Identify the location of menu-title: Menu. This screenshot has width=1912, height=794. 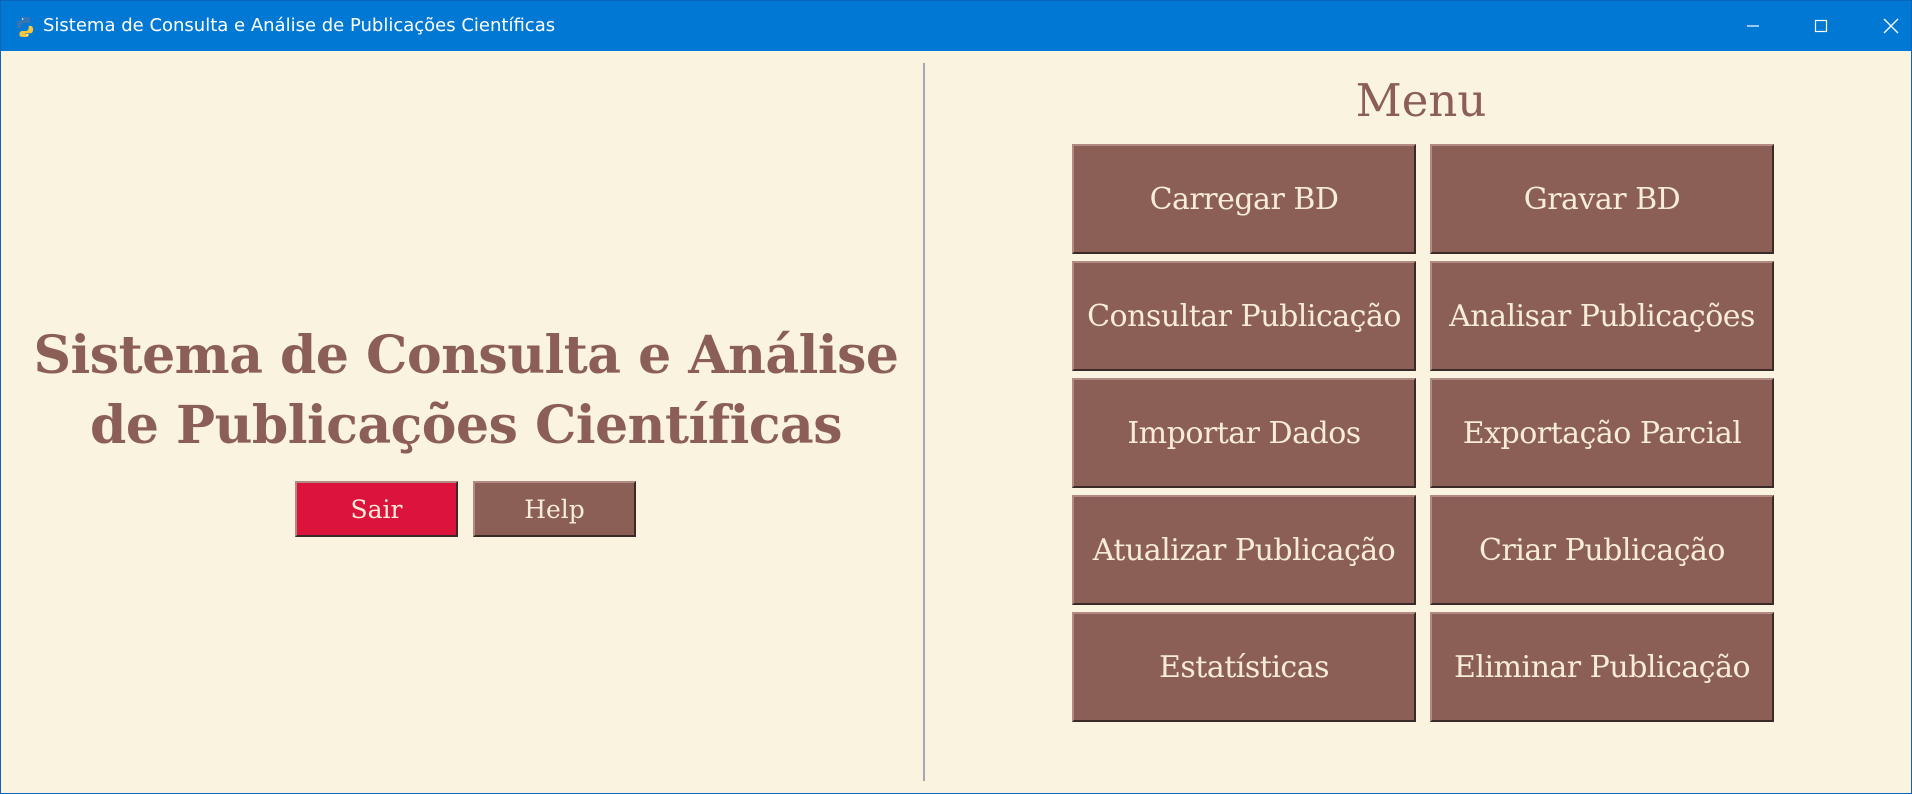
(1421, 100).